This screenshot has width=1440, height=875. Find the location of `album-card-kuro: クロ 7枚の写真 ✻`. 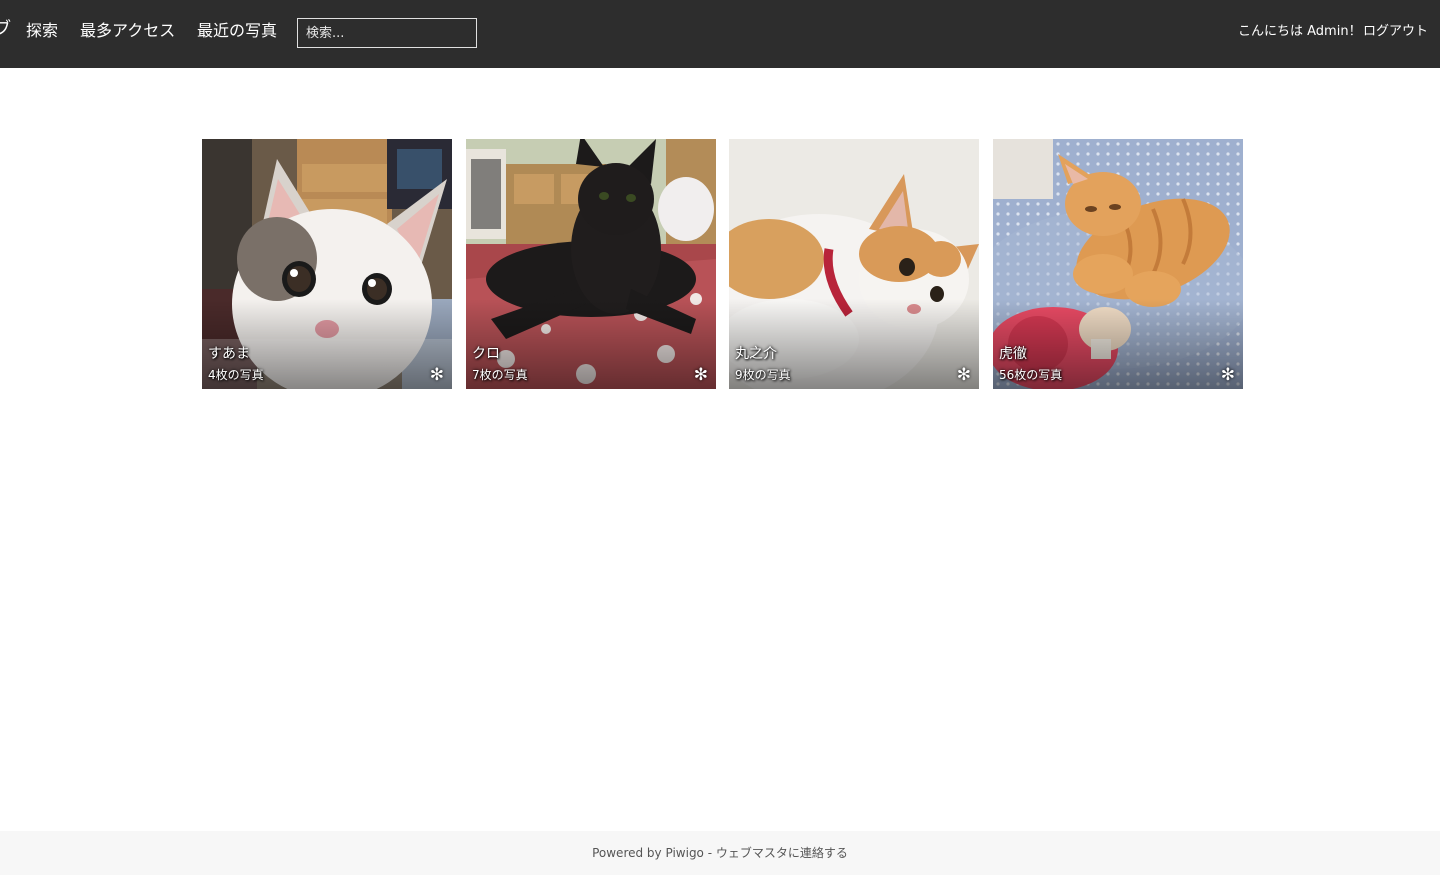

album-card-kuro: クロ 7枚の写真 ✻ is located at coordinates (591, 264).